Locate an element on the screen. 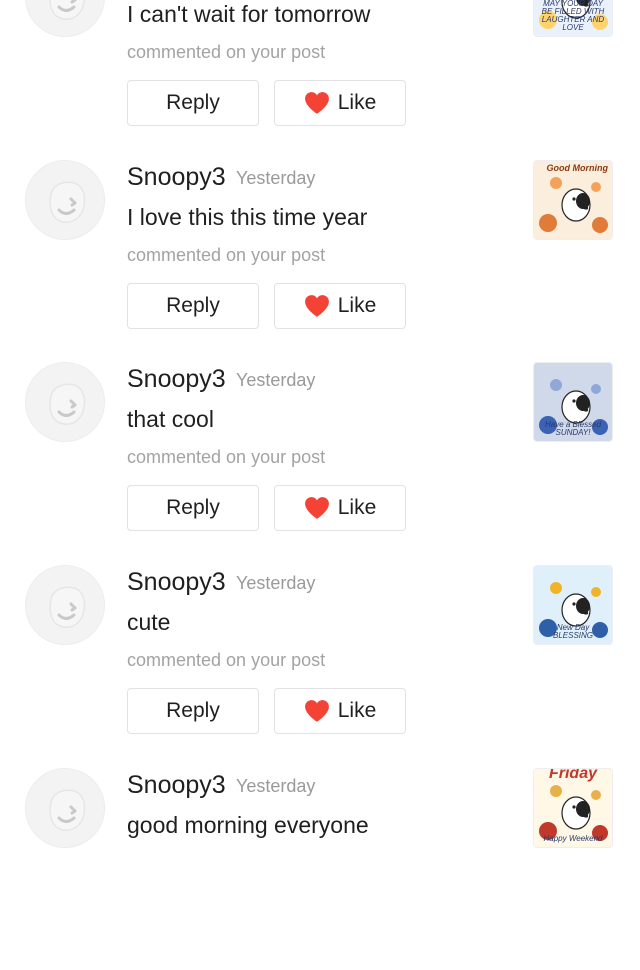 This screenshot has width=640, height=970. comment-text: that cool is located at coordinates (170, 419).